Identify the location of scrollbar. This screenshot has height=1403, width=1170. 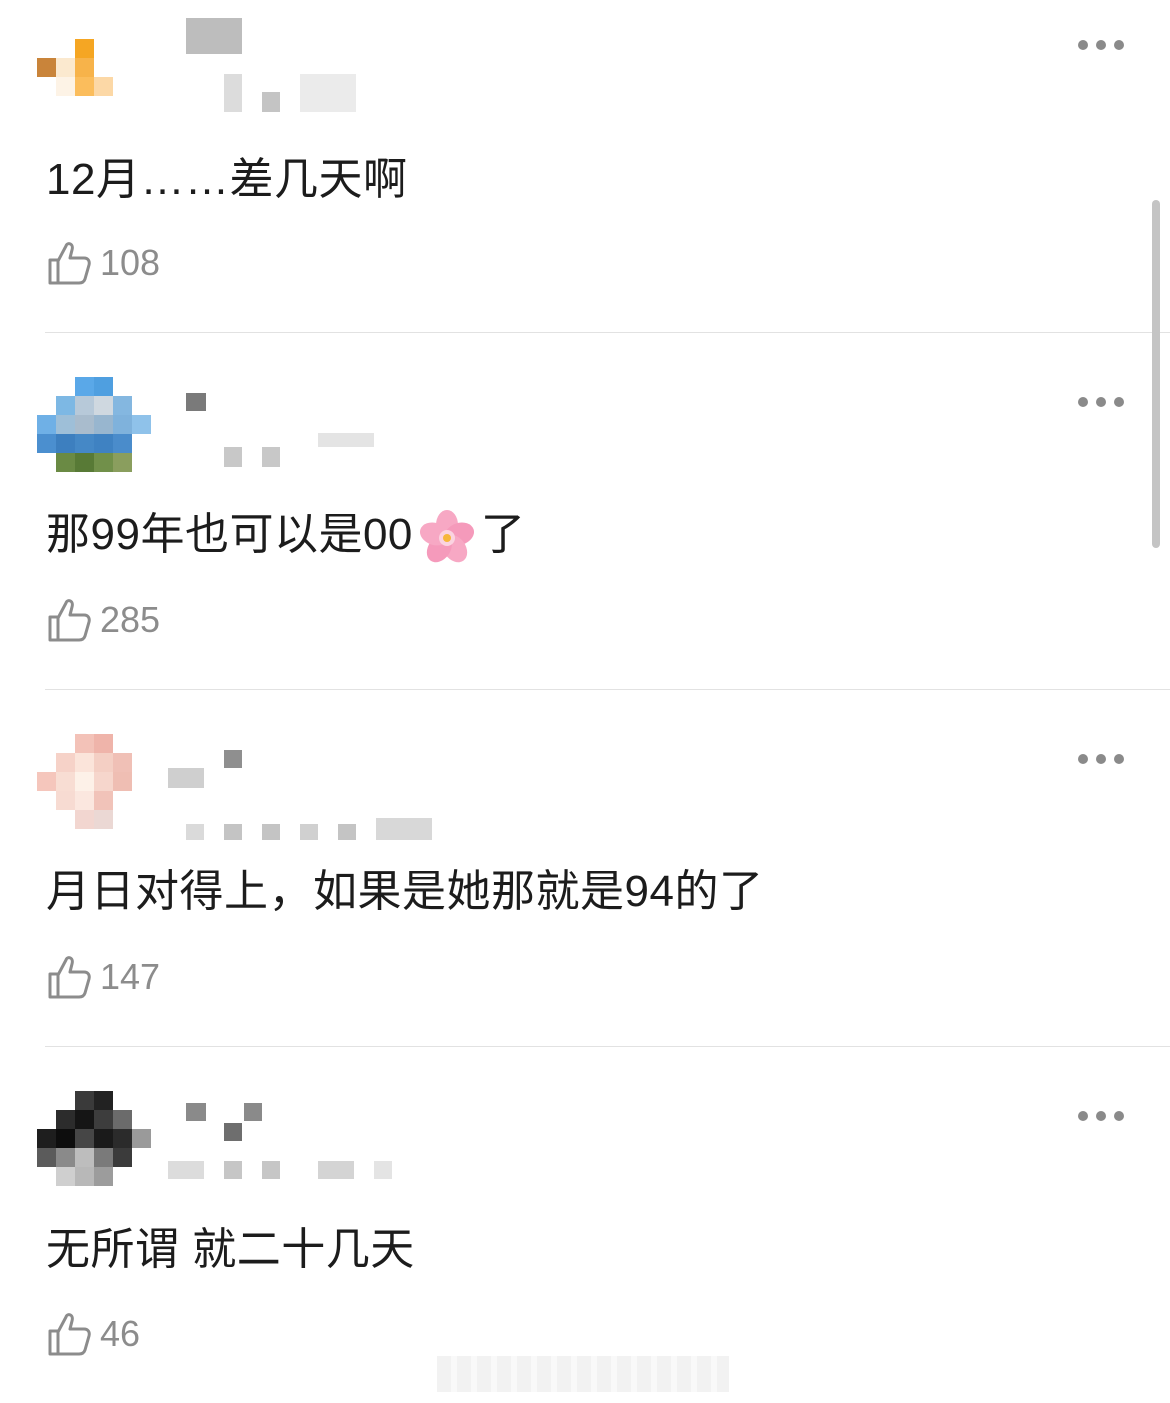
(1156, 374).